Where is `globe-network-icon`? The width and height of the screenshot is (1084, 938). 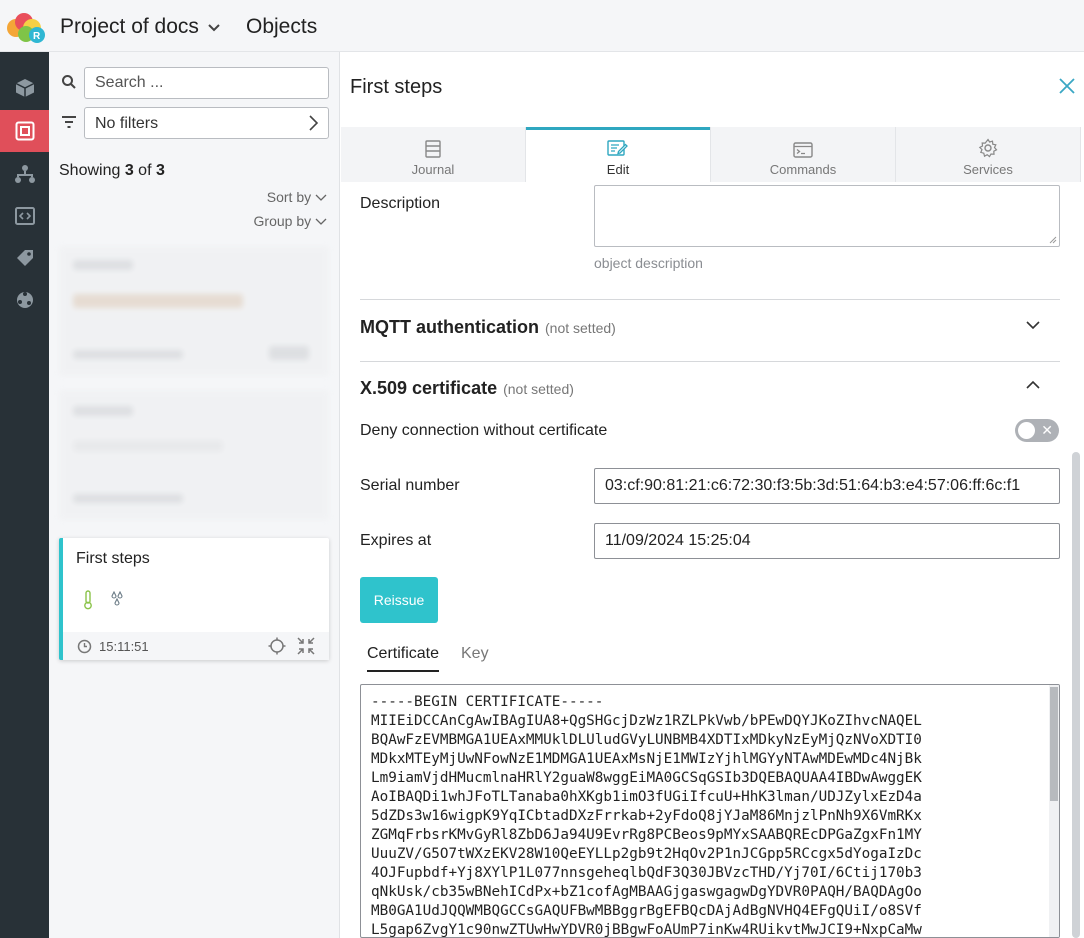
globe-network-icon is located at coordinates (24, 300).